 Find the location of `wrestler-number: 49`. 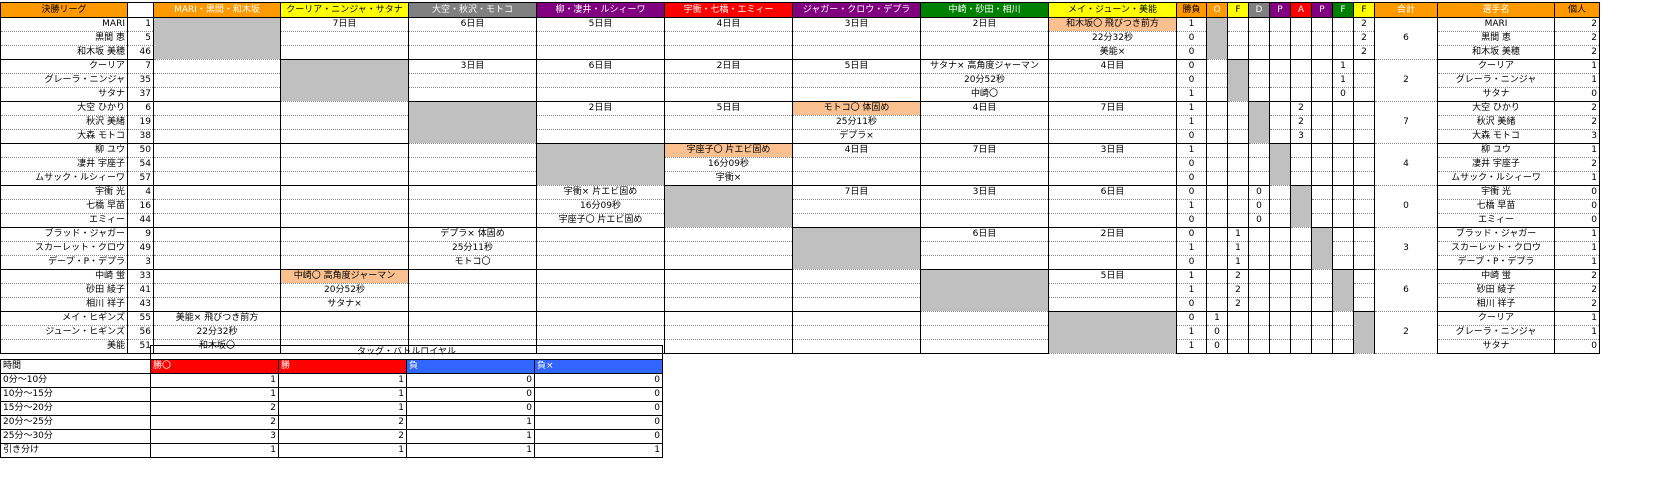

wrestler-number: 49 is located at coordinates (140, 248).